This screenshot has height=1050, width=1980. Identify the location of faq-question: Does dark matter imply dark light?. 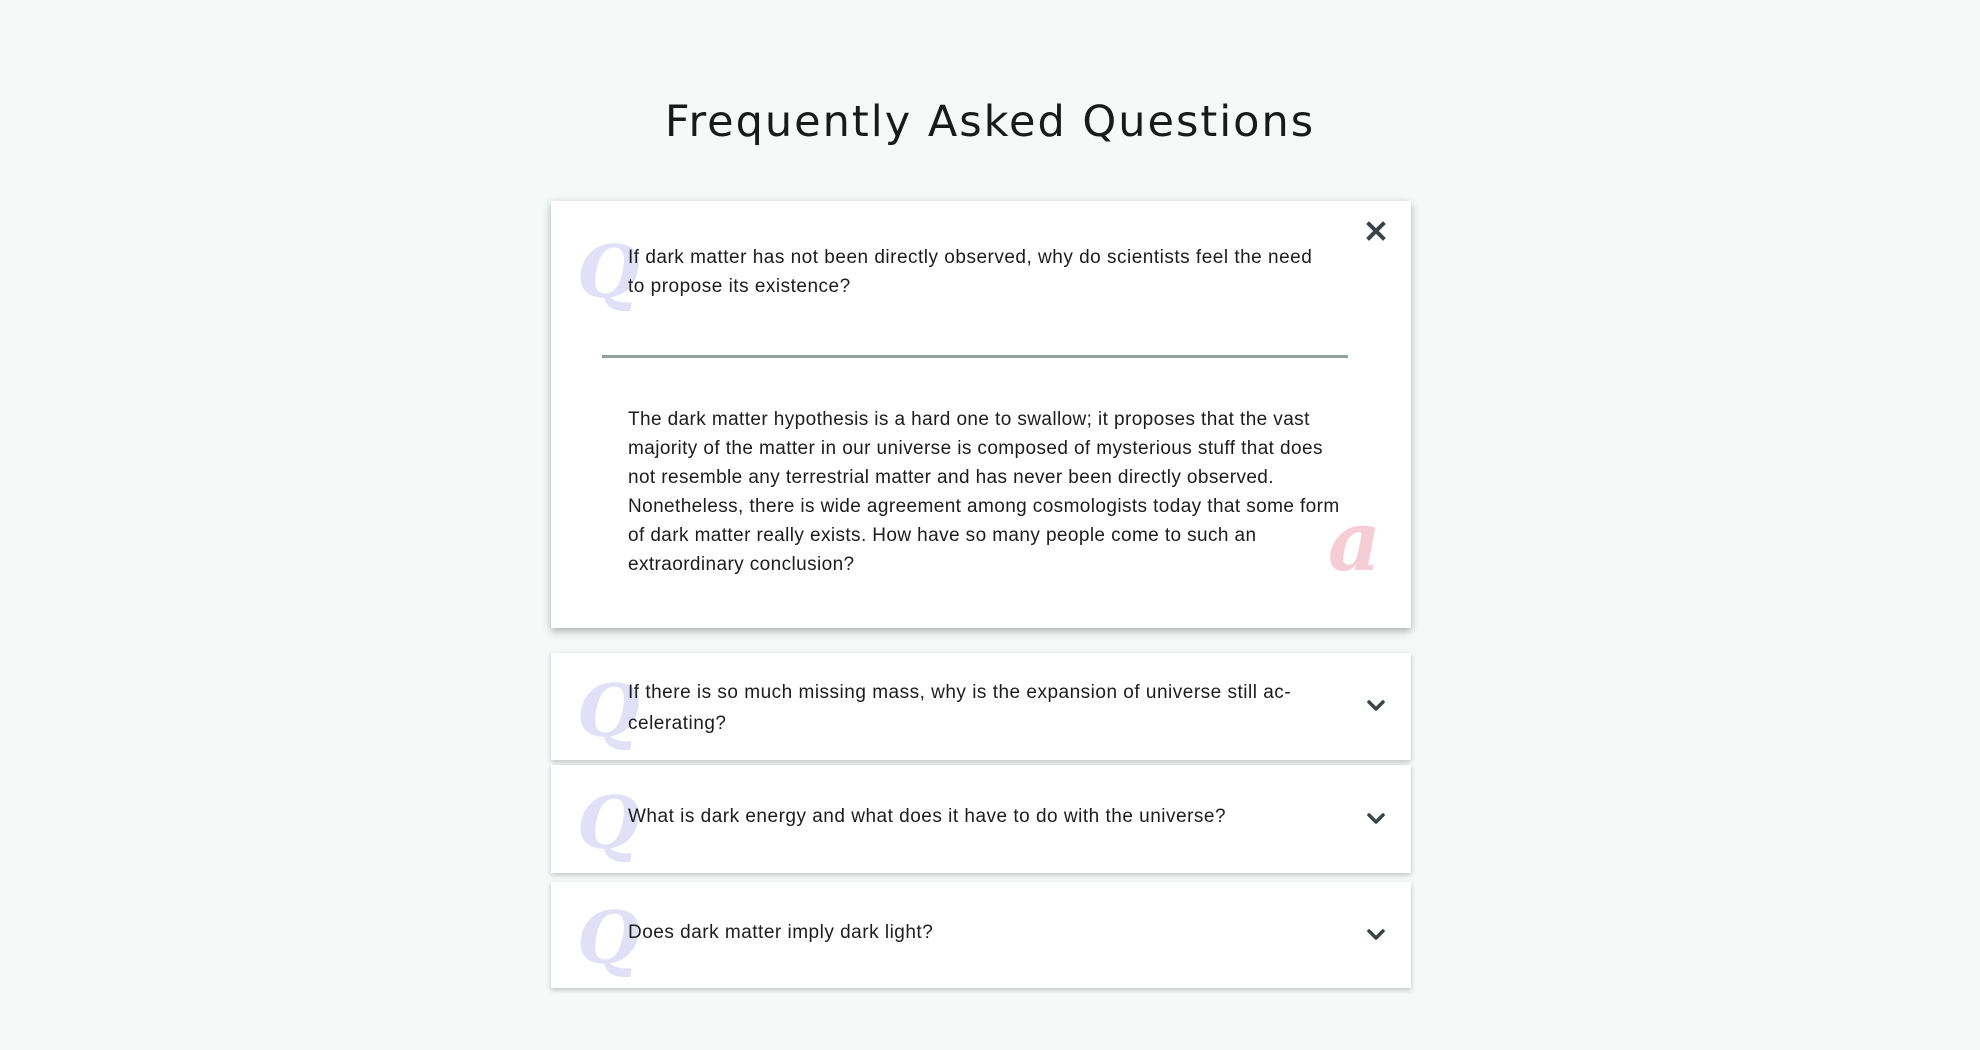
(979, 932).